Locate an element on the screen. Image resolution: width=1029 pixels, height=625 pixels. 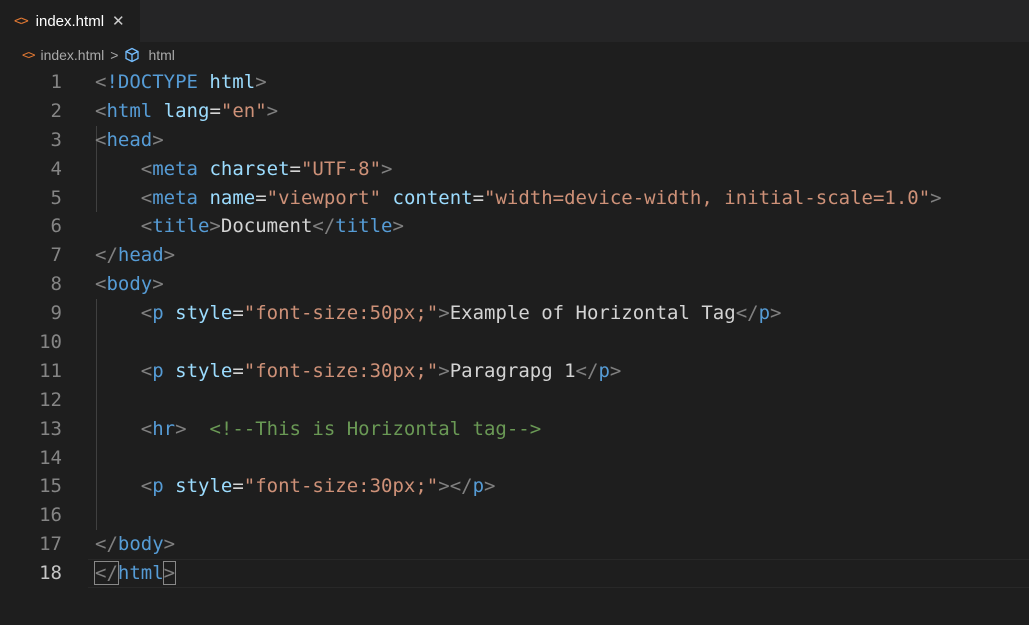
code-tag: meta is located at coordinates (175, 168).